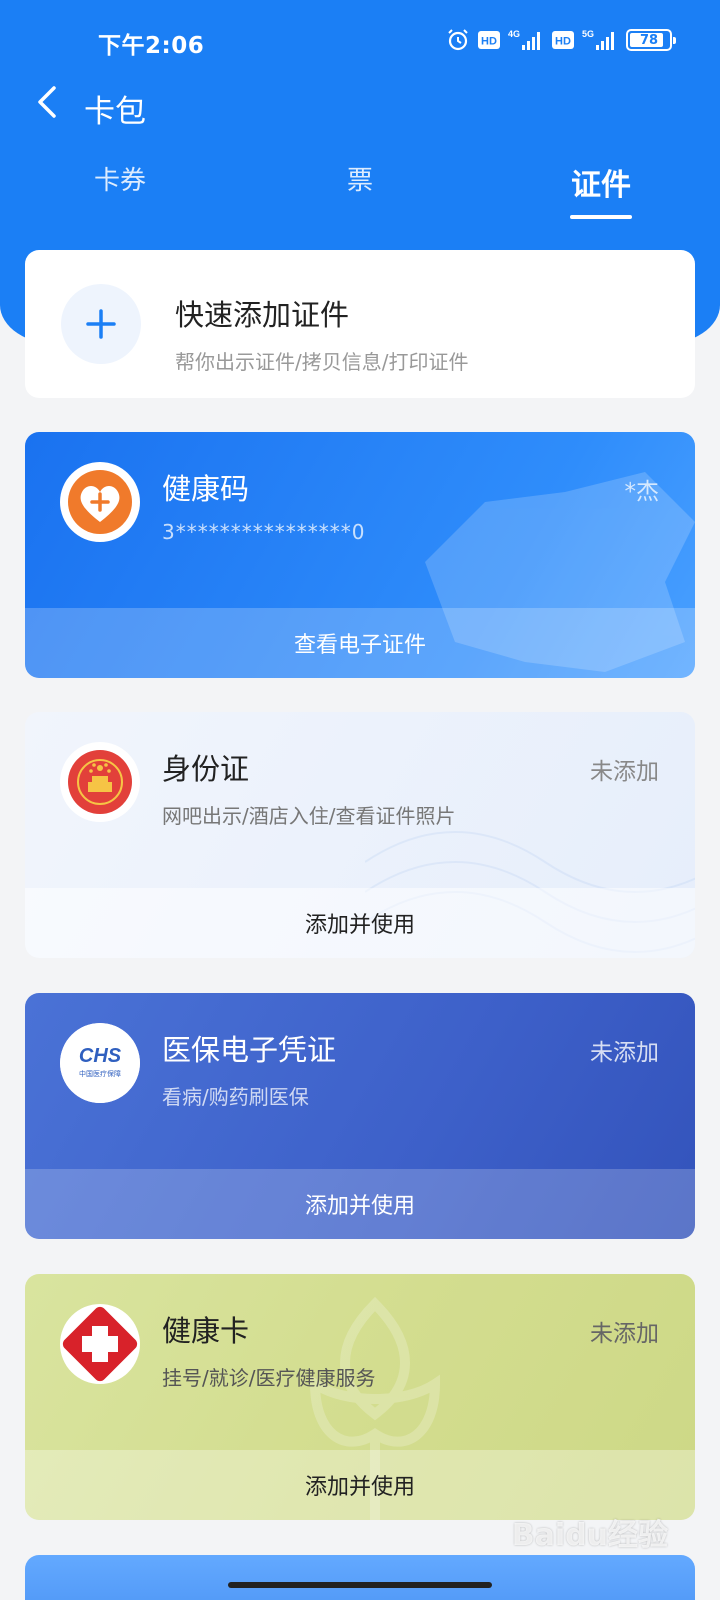  Describe the element at coordinates (642, 492) in the screenshot. I see `card-holder-name: *杰` at that location.